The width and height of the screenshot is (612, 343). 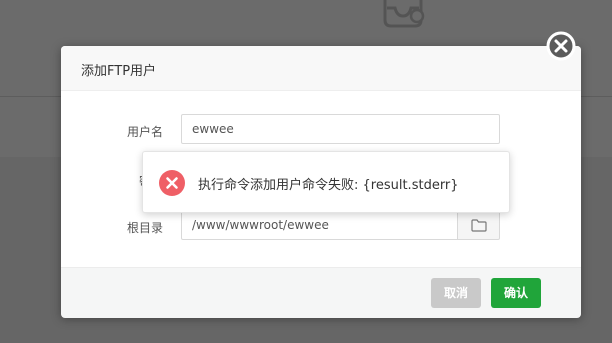 What do you see at coordinates (340, 129) in the screenshot?
I see `username-input: ewwee` at bounding box center [340, 129].